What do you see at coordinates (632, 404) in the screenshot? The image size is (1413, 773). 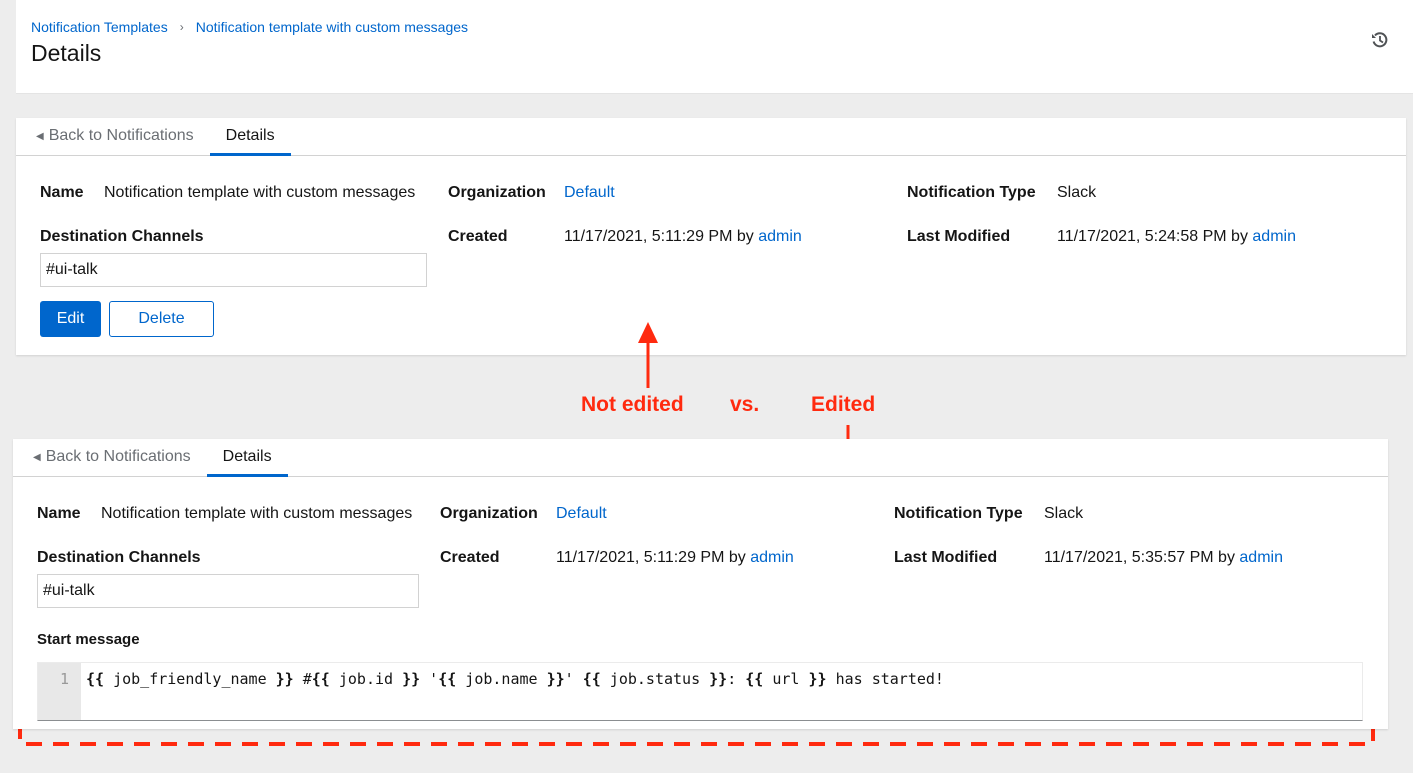 I see `not-edited-annotation: Not edited` at bounding box center [632, 404].